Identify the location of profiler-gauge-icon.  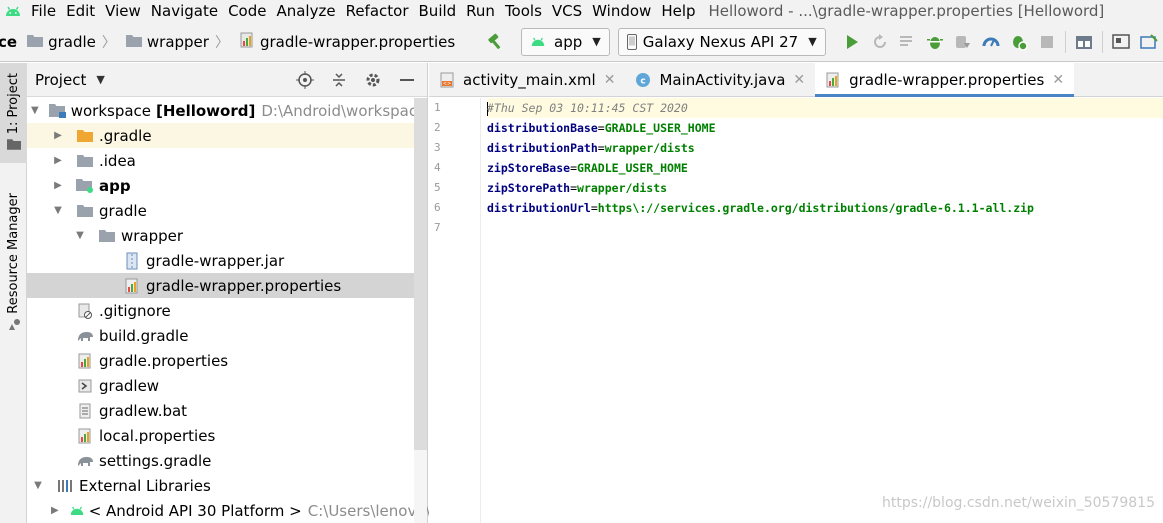
(991, 42).